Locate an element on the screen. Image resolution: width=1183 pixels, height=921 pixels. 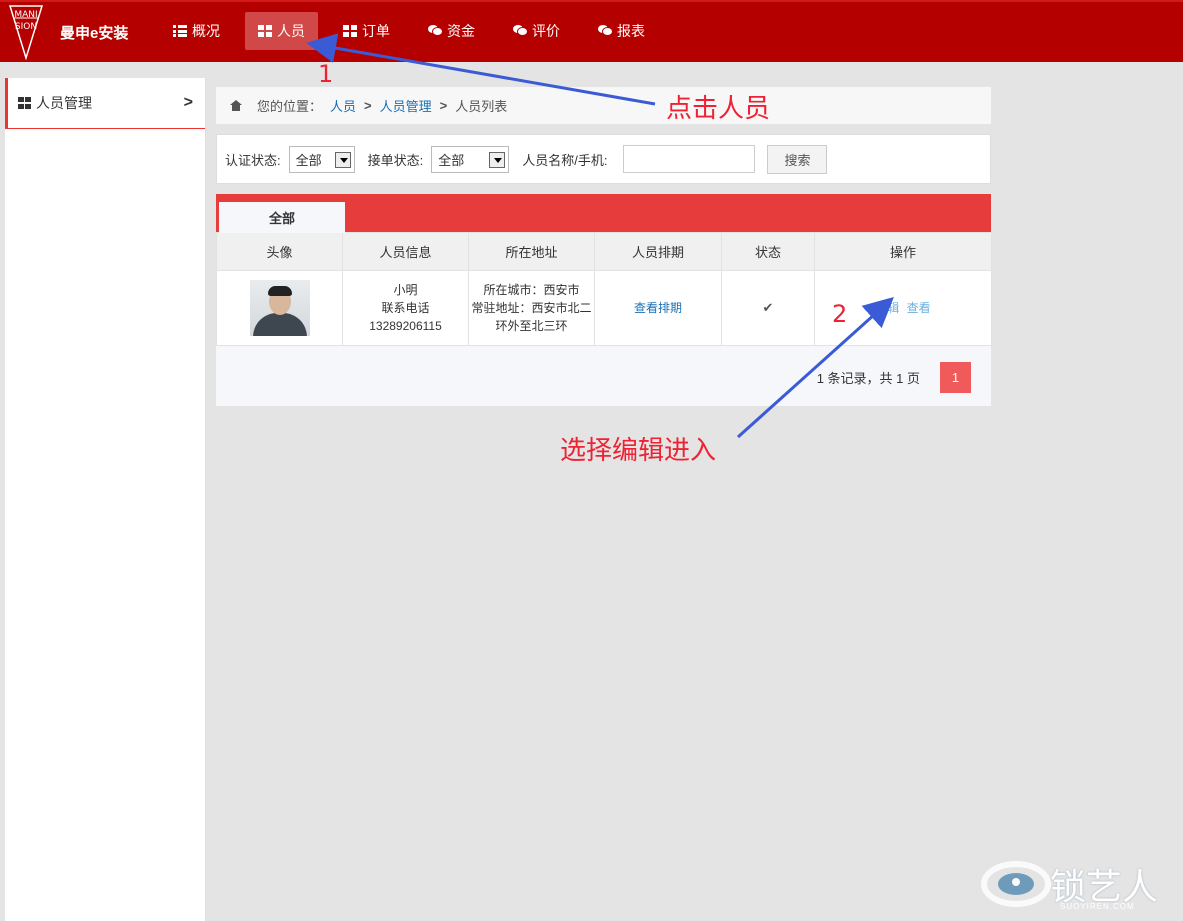
watermark-subtext: SUOYIREN.COM is located at coordinates (1097, 906).